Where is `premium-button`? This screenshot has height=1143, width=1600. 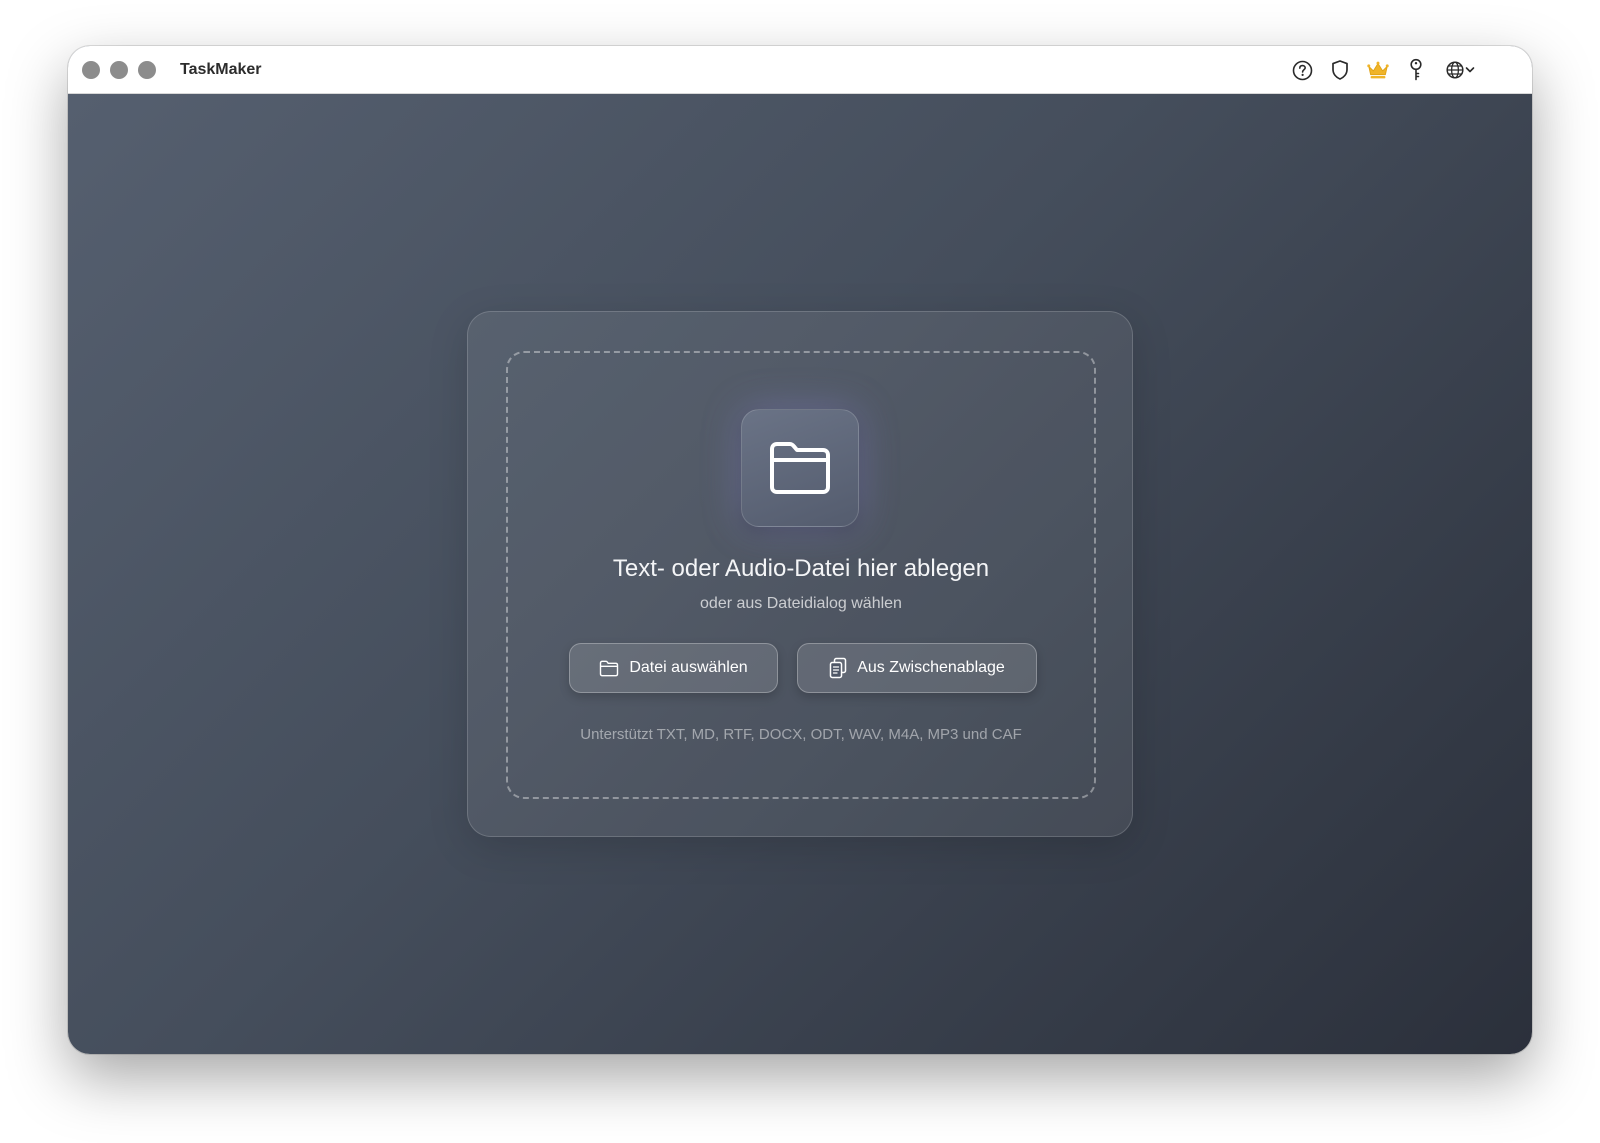 premium-button is located at coordinates (1378, 70).